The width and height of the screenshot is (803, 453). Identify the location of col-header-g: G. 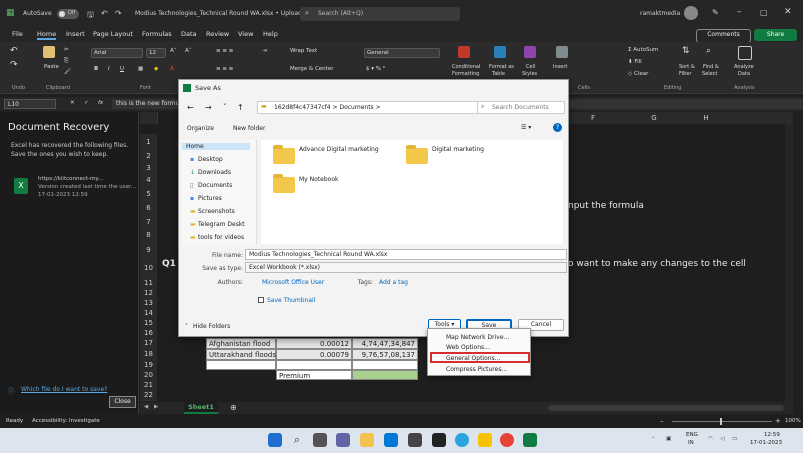
(654, 118).